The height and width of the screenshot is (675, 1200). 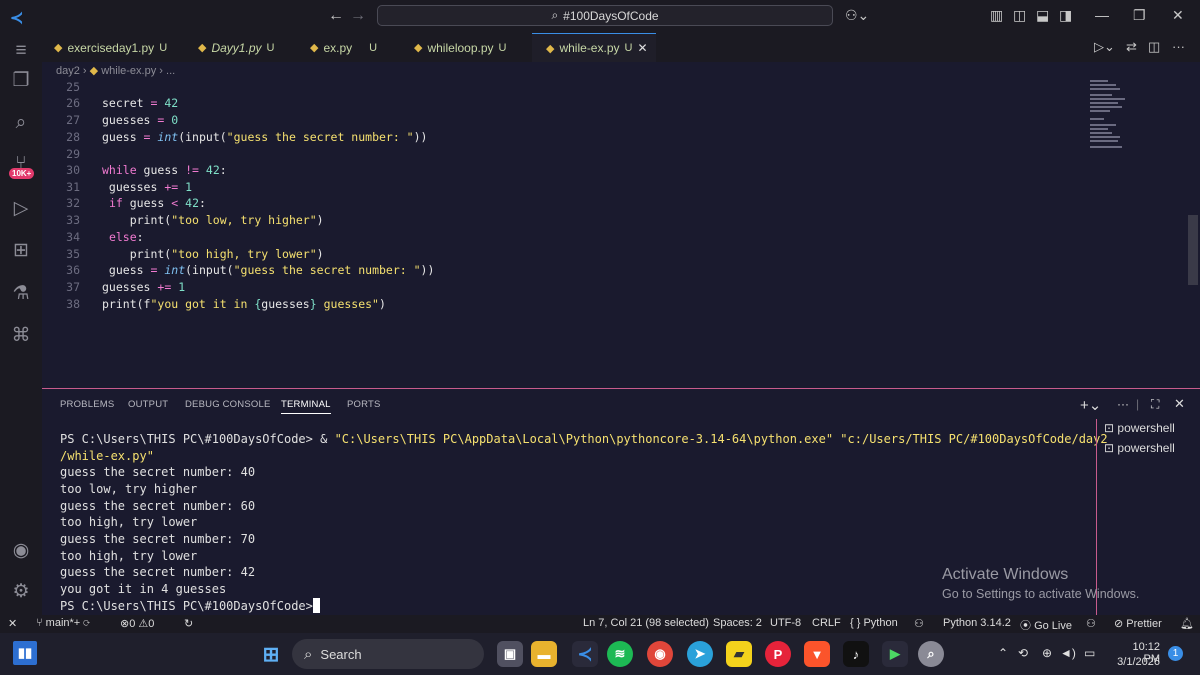 I want to click on code-line: if guess < 42:, so click(x=154, y=203).